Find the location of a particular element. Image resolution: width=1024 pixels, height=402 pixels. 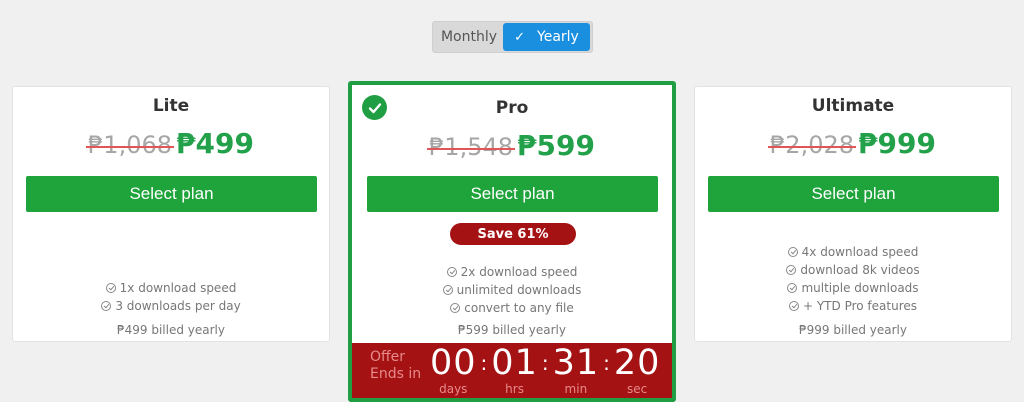

feature-text: 3 downloads per day is located at coordinates (178, 306).